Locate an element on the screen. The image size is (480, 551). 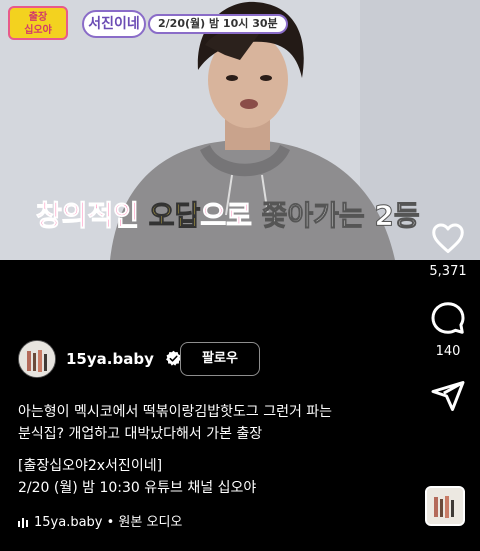
show-logo-badge: 출장 십오야 is located at coordinates (38, 23).